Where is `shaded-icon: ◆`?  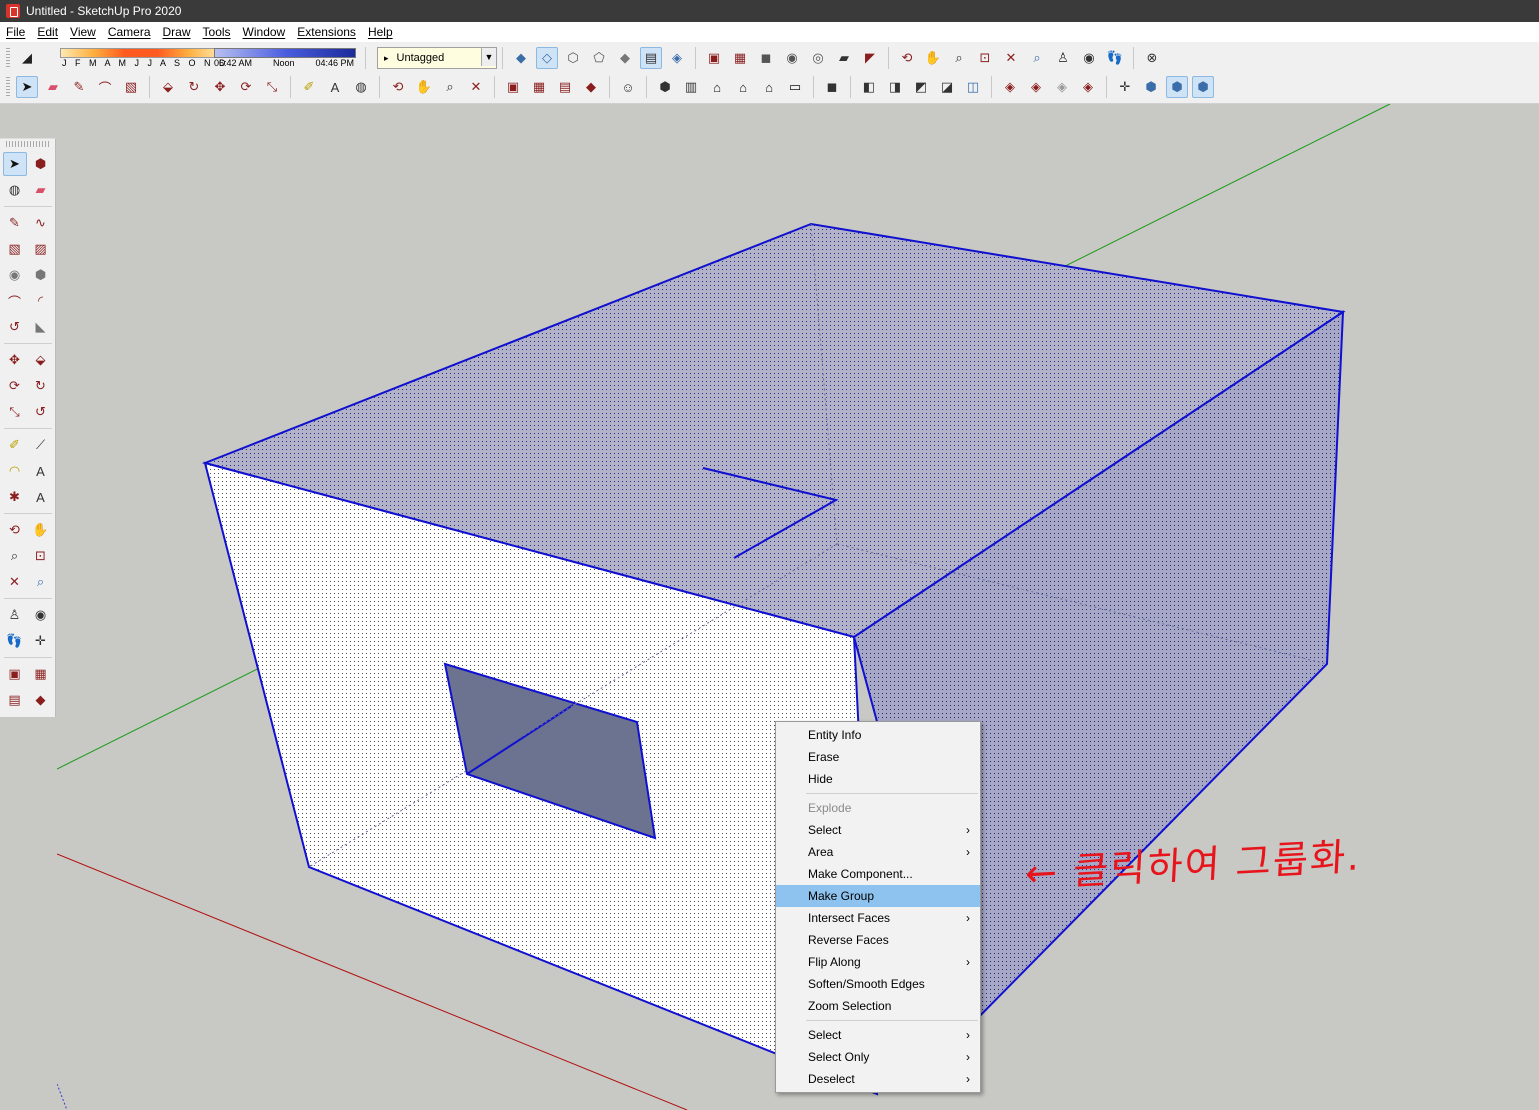
shaded-icon: ◆ is located at coordinates (625, 58).